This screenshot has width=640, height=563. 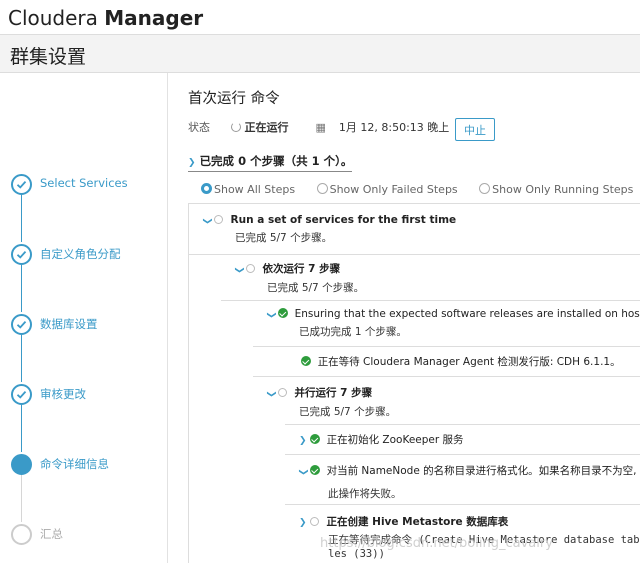 I want to click on filter-all-steps: Show All Steps, so click(x=248, y=189).